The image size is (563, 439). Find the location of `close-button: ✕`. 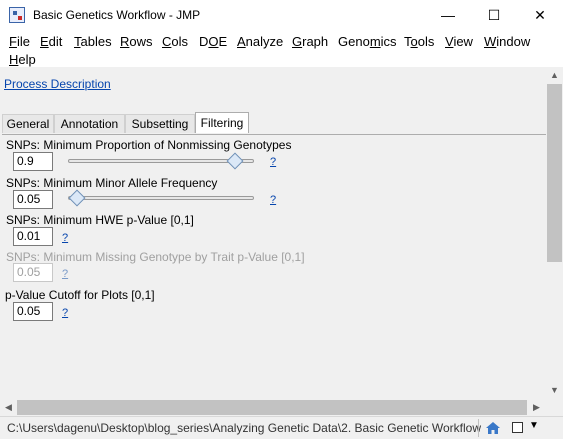

close-button: ✕ is located at coordinates (540, 15).